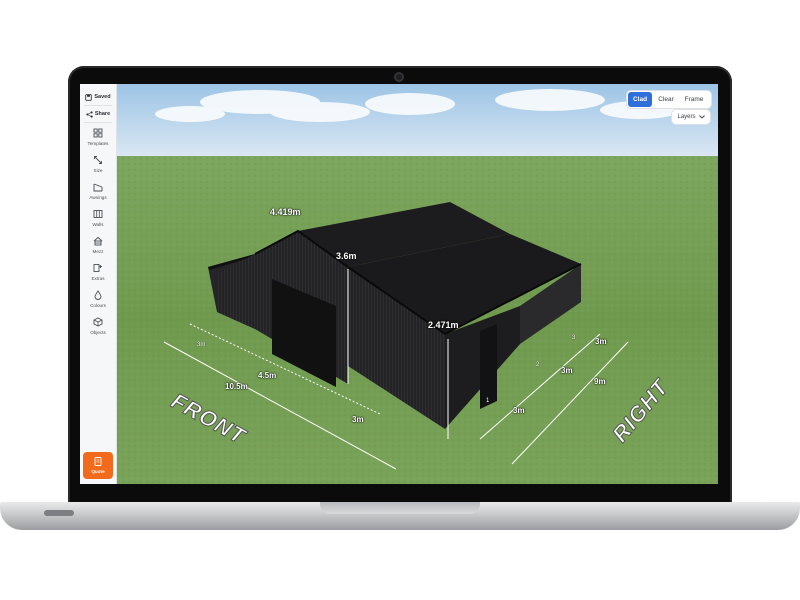 This screenshot has height=600, width=800. Describe the element at coordinates (574, 338) in the screenshot. I see `bay-number-3: 3` at that location.